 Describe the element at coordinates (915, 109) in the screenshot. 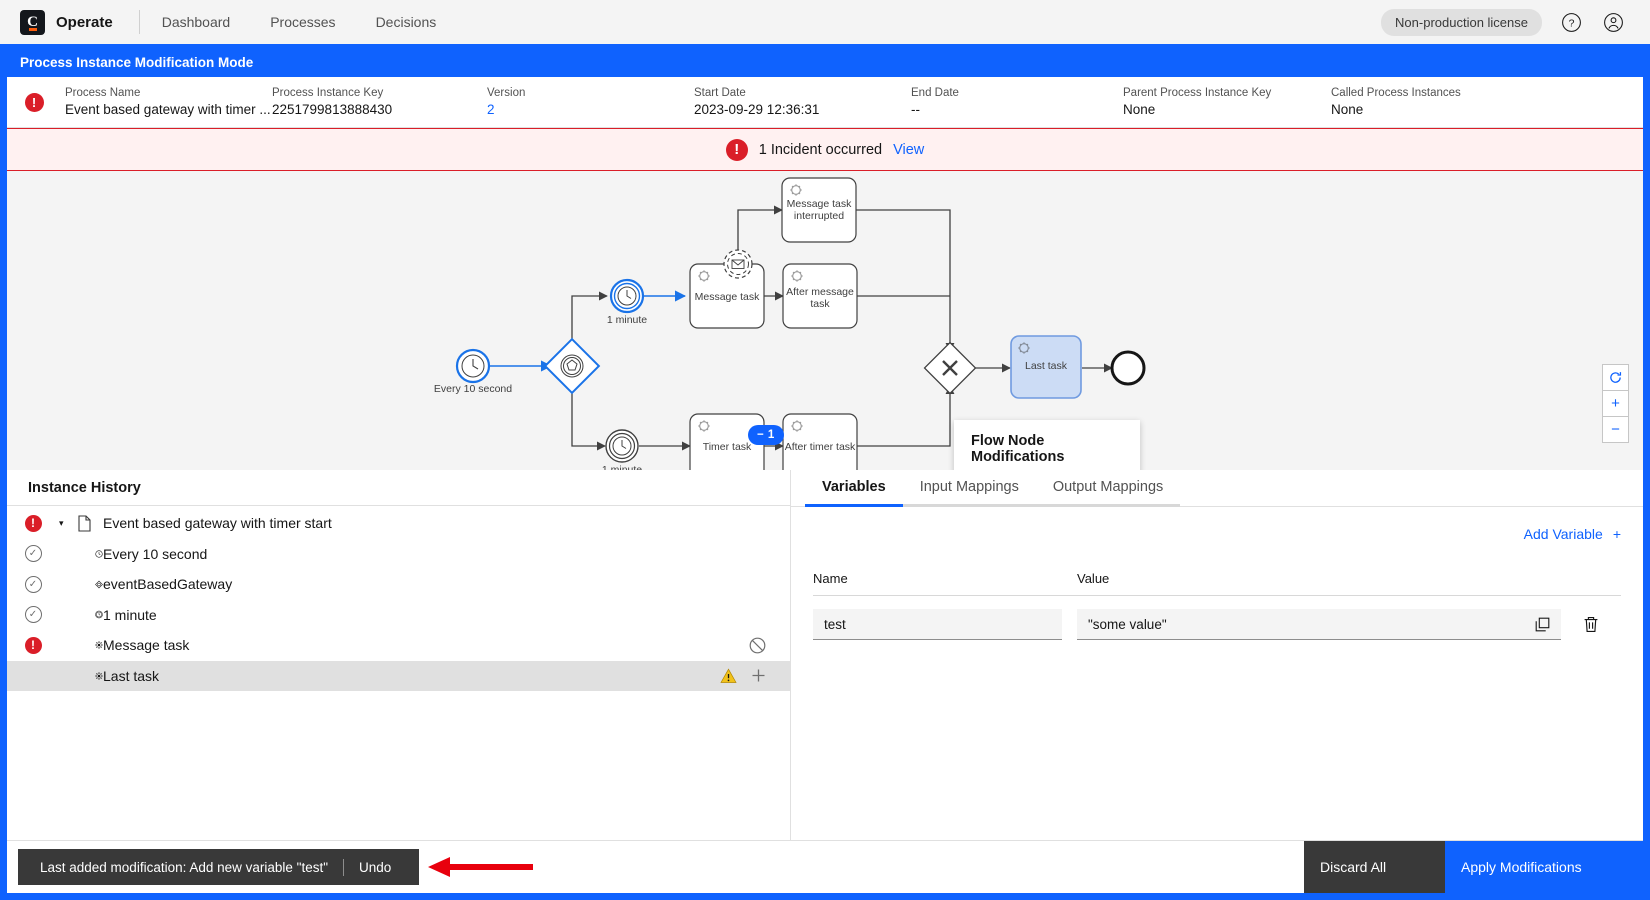

I see `field-value: --` at that location.